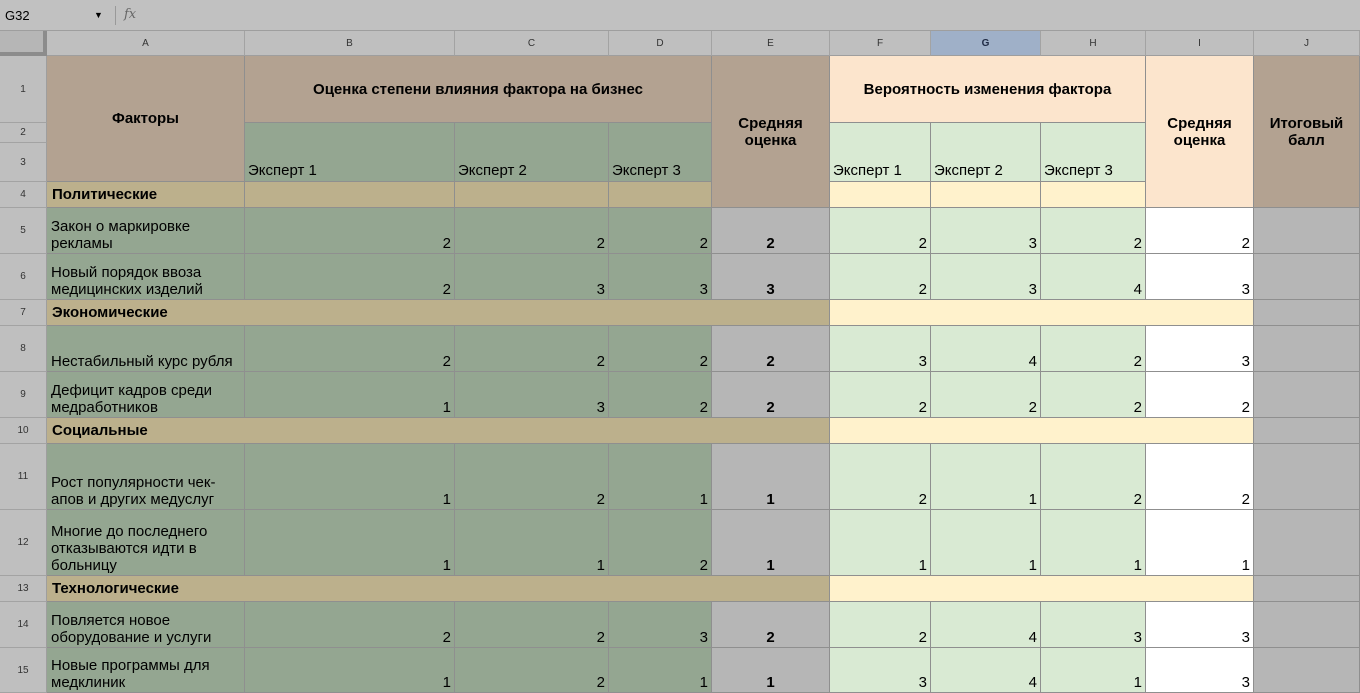 This screenshot has width=1360, height=693. Describe the element at coordinates (771, 277) in the screenshot. I see `average-impact: 3` at that location.